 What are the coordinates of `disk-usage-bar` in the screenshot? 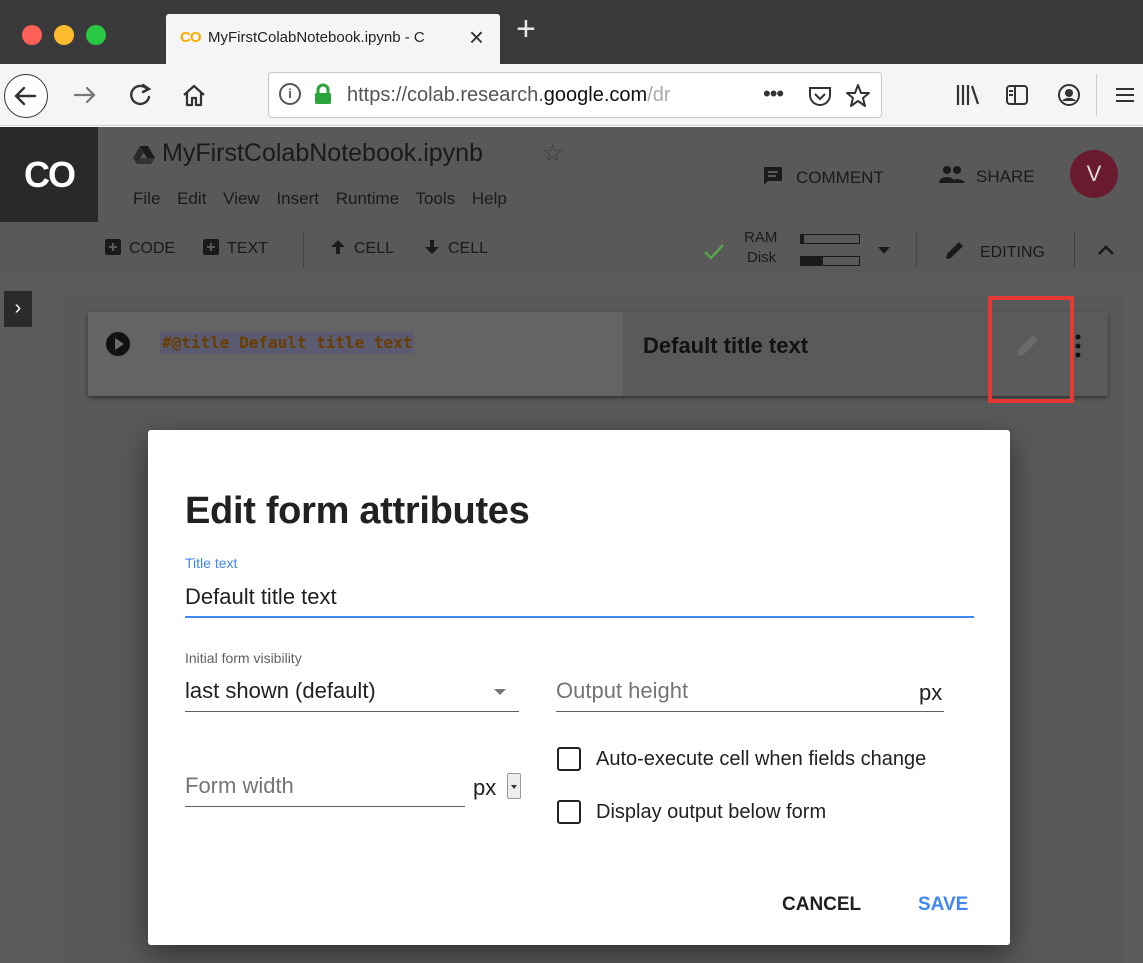 It's located at (830, 261).